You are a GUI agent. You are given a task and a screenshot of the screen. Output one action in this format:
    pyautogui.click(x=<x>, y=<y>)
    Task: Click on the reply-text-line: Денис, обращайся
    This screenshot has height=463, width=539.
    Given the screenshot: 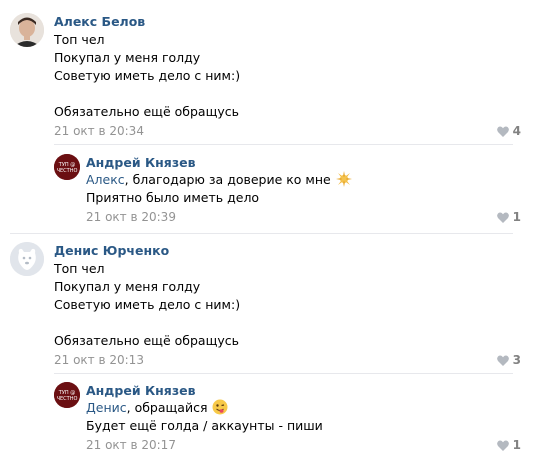 What is the action you would take?
    pyautogui.click(x=157, y=408)
    